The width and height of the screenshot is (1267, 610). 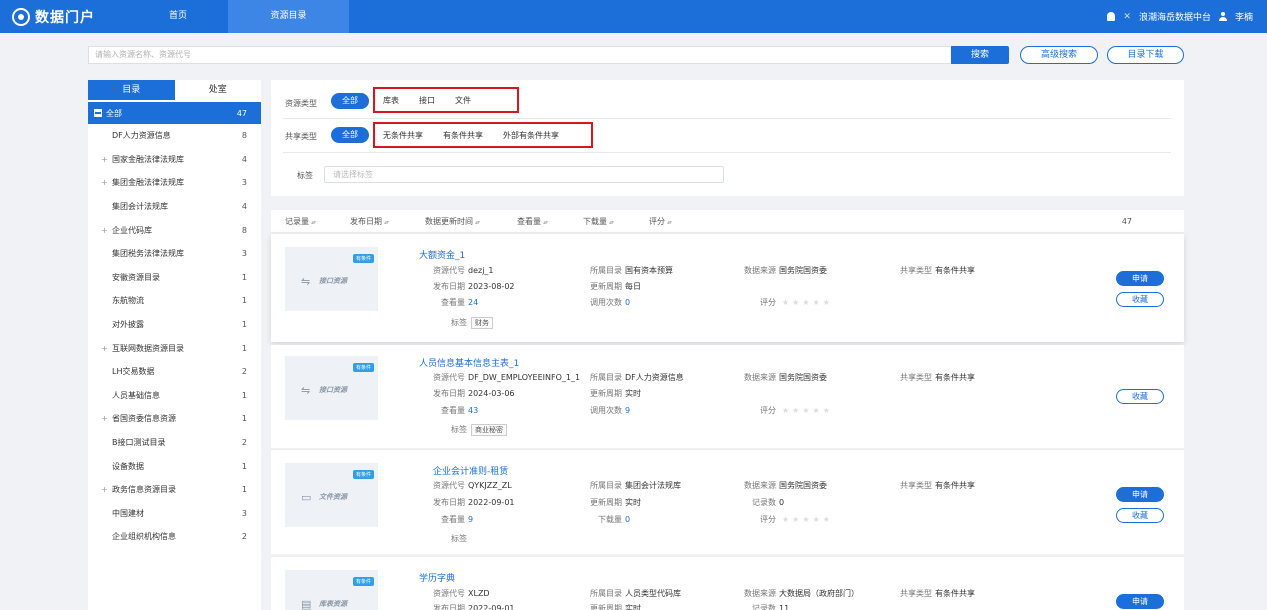 I want to click on kv-calls: 调用次数 0, so click(x=610, y=302).